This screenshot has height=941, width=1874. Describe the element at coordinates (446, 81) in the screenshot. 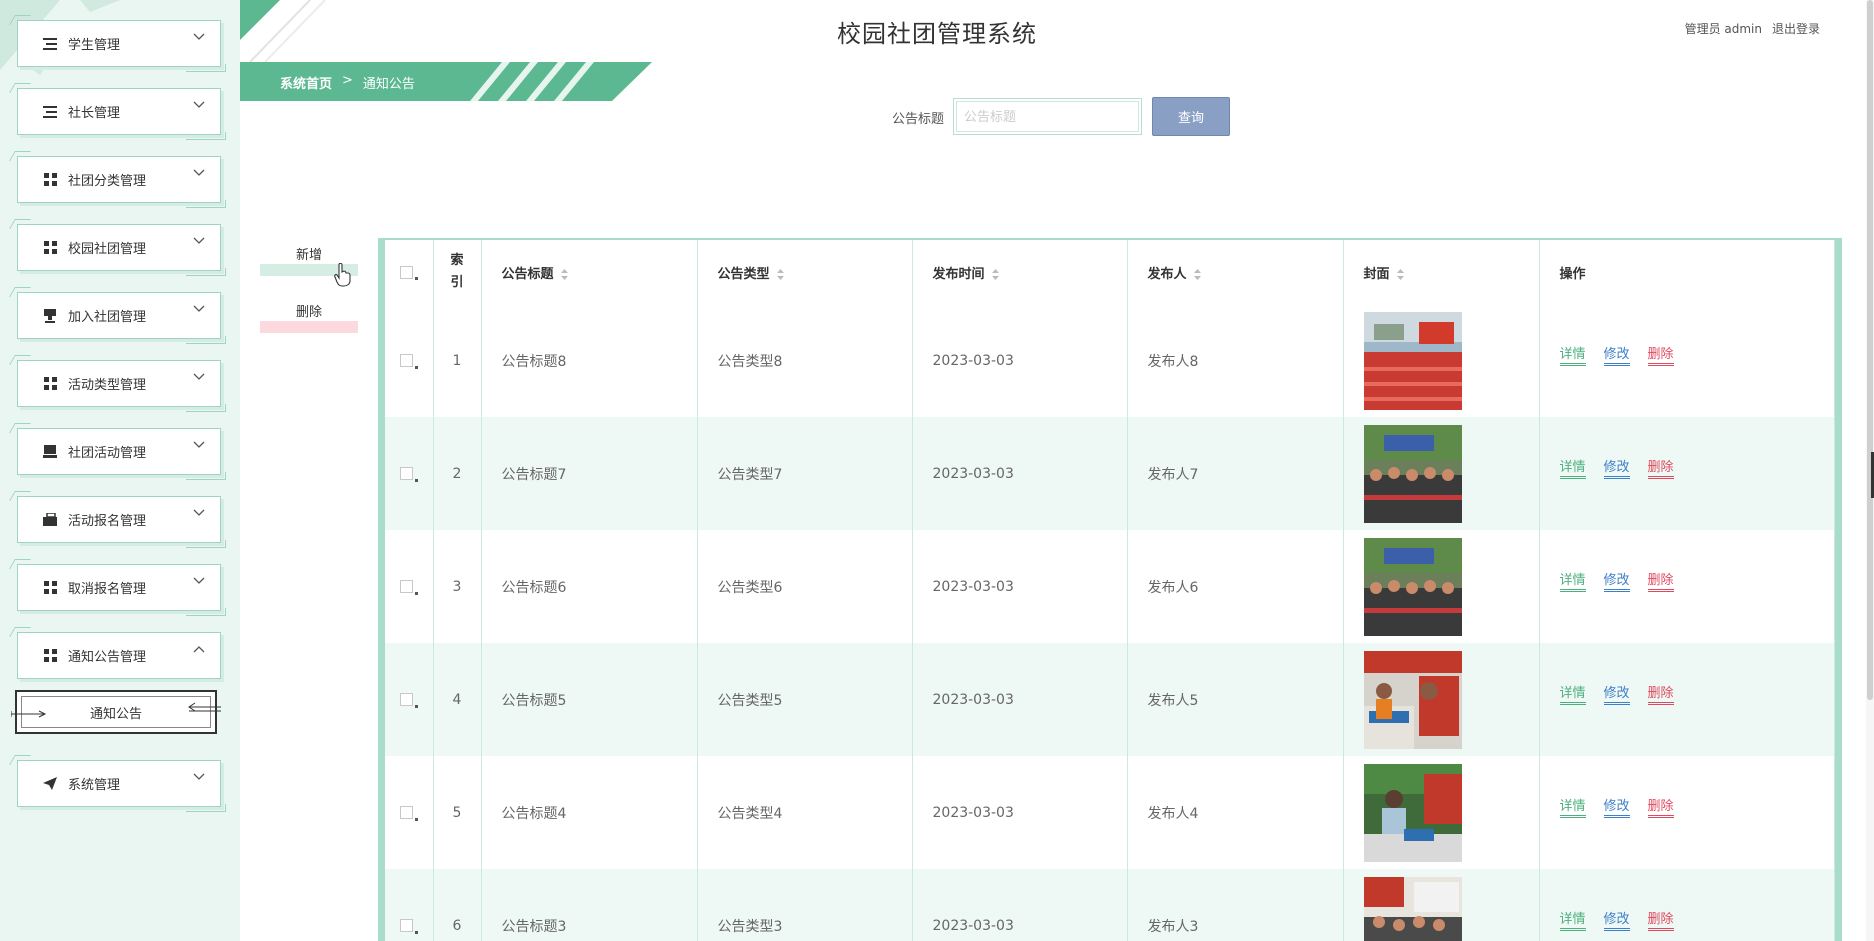

I see `breadcrumb: 系统首页 > 通知公告` at that location.